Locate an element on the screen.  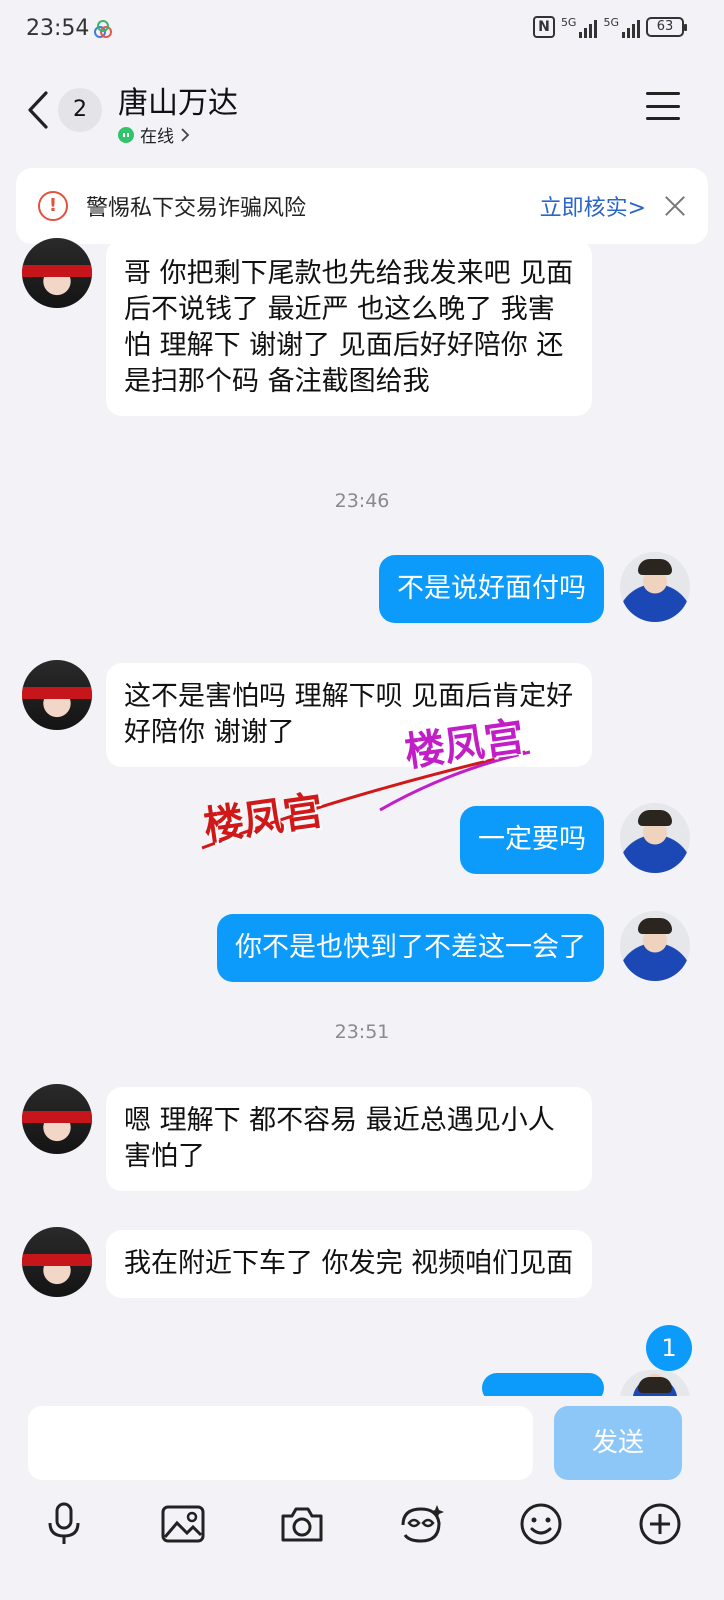
outgoing-message: 不是说好面付吗 is located at coordinates (491, 589).